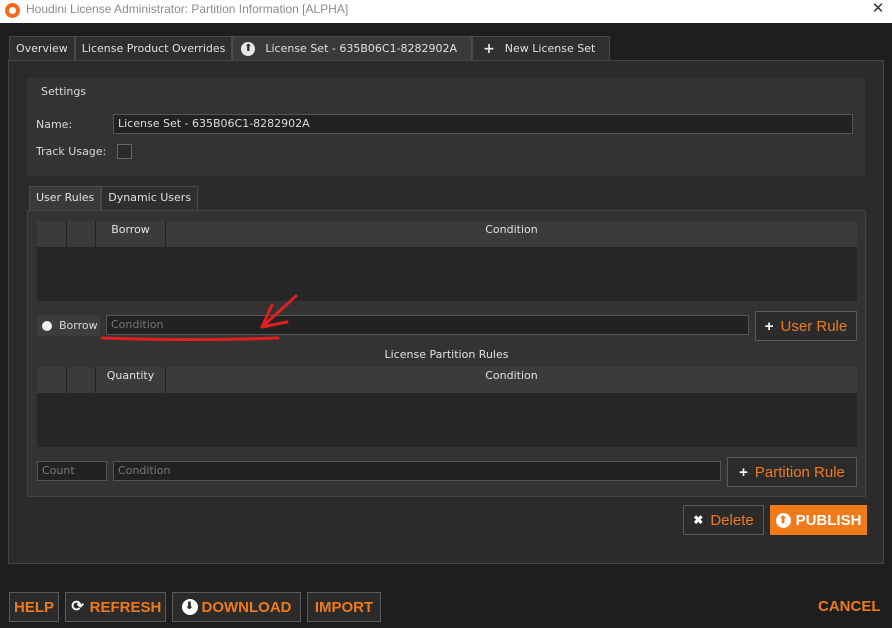 The height and width of the screenshot is (628, 892). I want to click on import-button: IMPORT, so click(344, 607).